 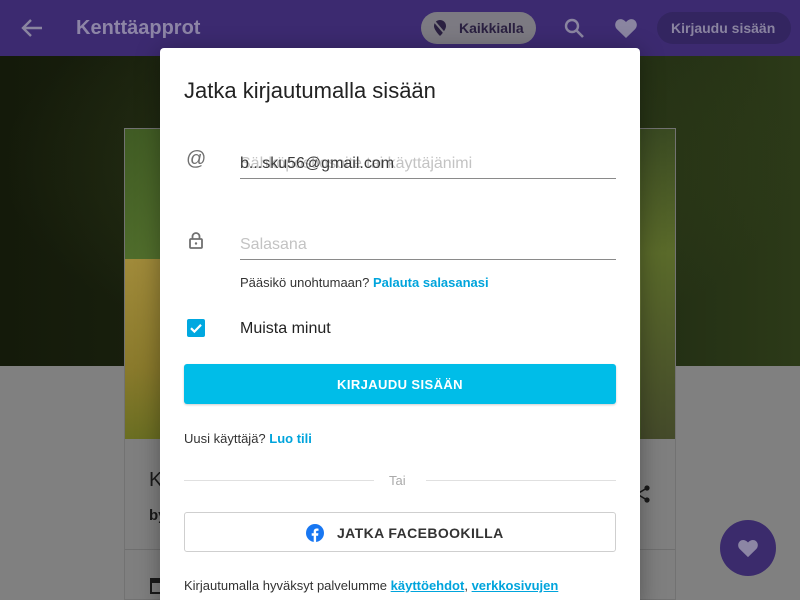 I want to click on email-value: b...sku56@gmail.com, so click(x=317, y=163).